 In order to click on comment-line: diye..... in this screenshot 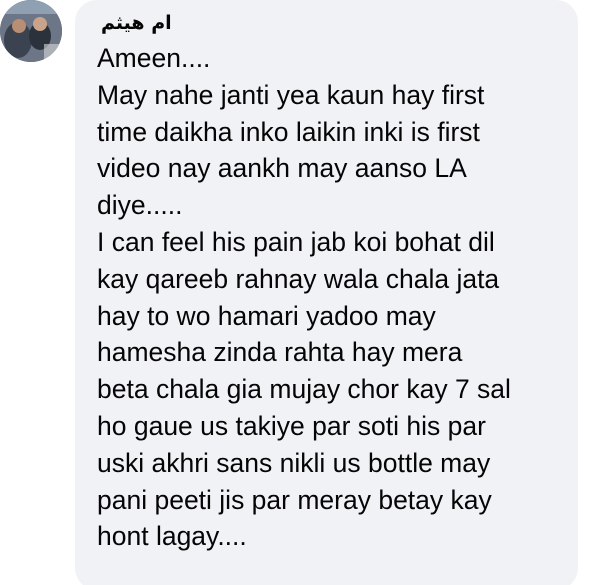, I will do `click(140, 205)`.